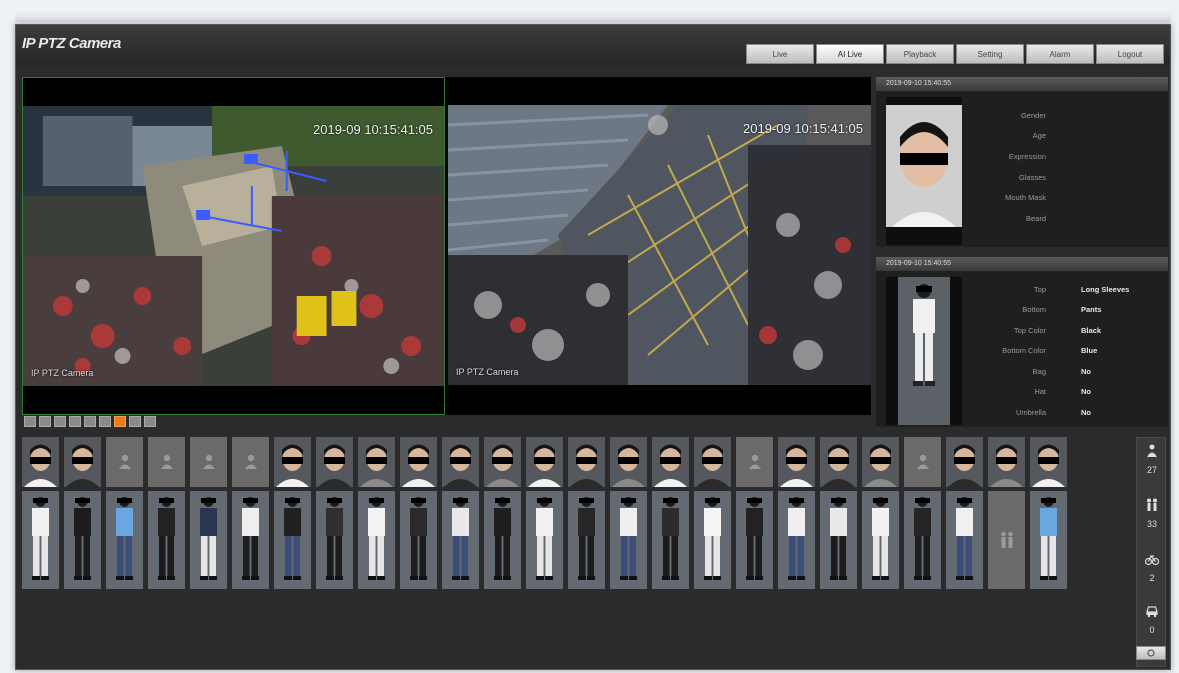 The height and width of the screenshot is (673, 1179). What do you see at coordinates (1130, 54) in the screenshot?
I see `nav-logout: Logout` at bounding box center [1130, 54].